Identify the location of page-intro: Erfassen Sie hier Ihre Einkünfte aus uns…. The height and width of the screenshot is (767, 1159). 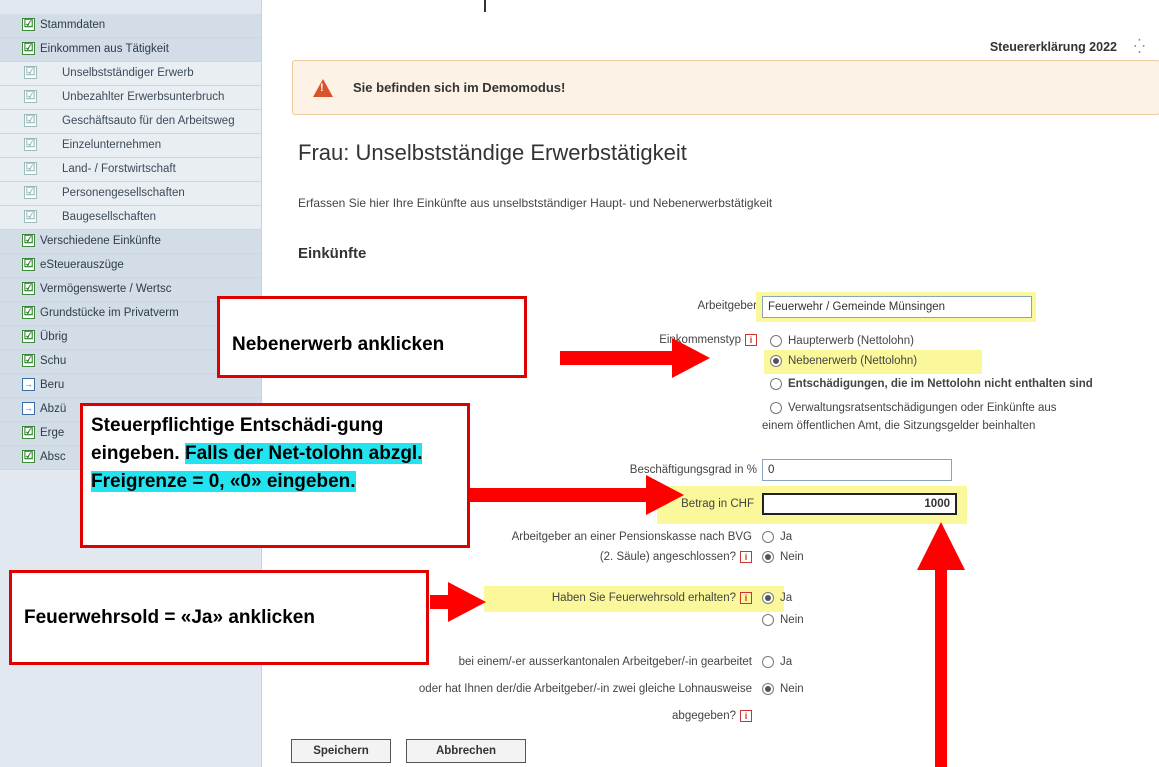
(535, 203).